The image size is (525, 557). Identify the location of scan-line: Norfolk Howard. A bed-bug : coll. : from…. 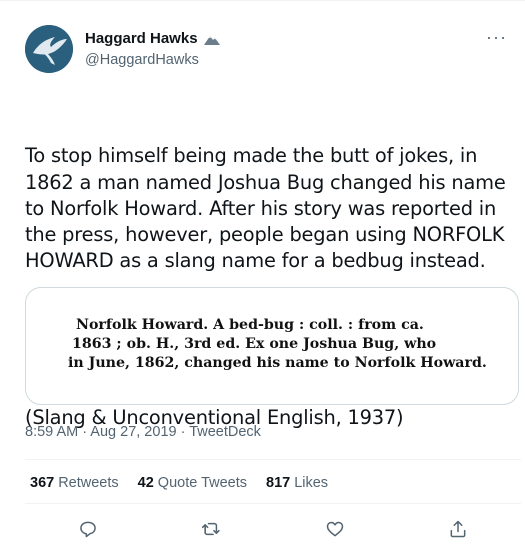
(250, 325).